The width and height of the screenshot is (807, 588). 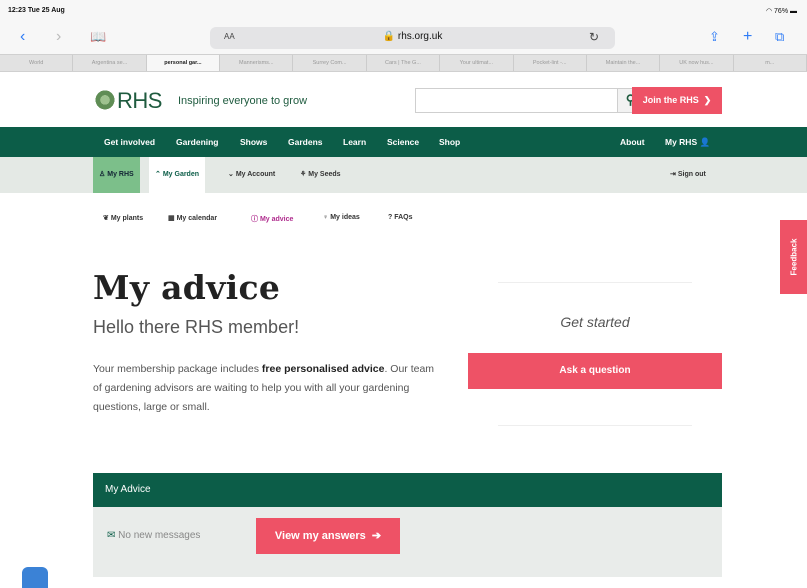 I want to click on share-icon: ⇪, so click(x=714, y=37).